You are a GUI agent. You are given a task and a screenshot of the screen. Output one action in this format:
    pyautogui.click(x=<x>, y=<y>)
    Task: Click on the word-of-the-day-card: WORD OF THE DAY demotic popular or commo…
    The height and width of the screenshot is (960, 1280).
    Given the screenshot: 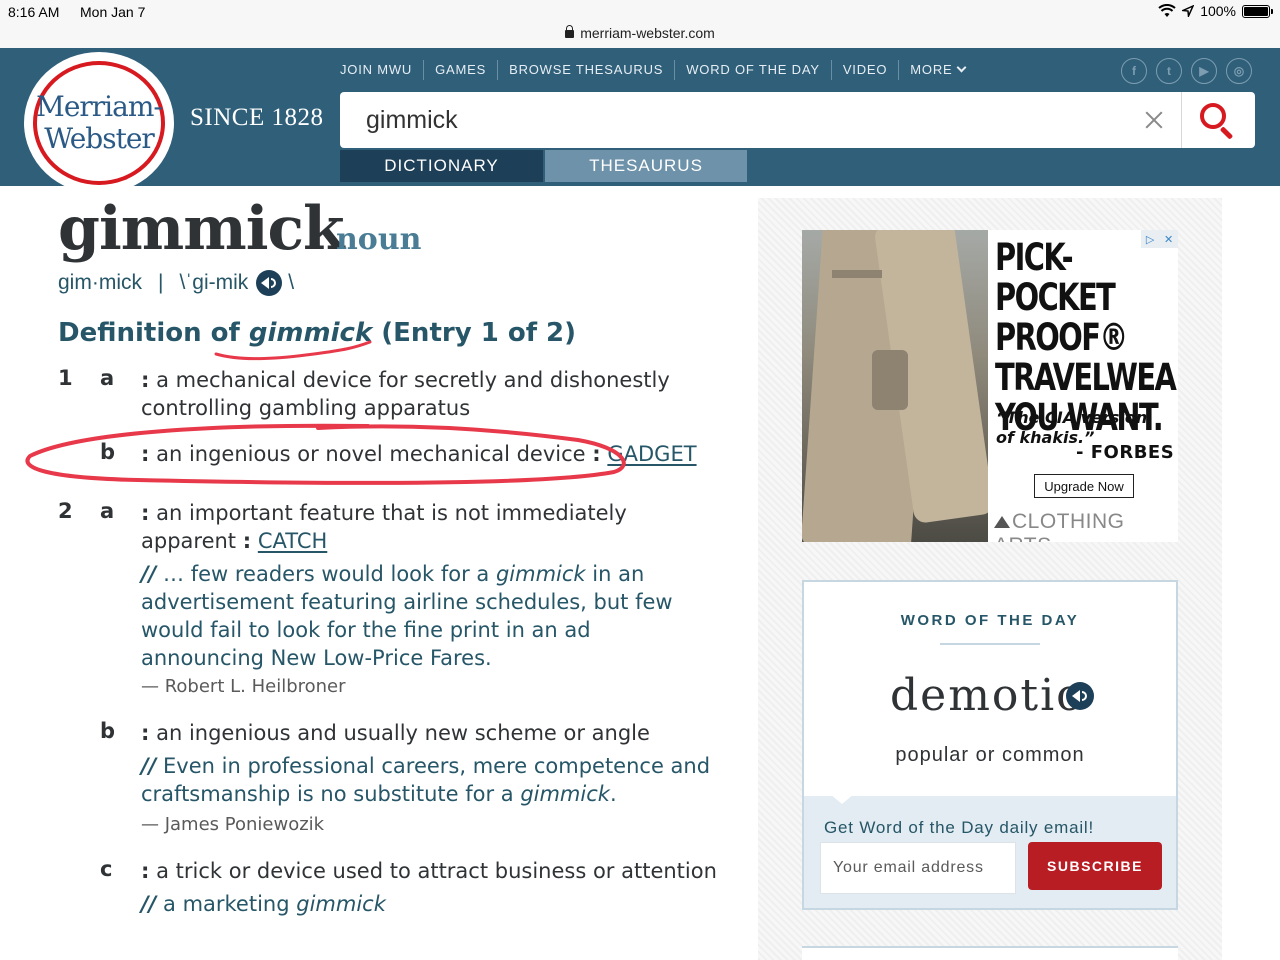 What is the action you would take?
    pyautogui.click(x=990, y=745)
    